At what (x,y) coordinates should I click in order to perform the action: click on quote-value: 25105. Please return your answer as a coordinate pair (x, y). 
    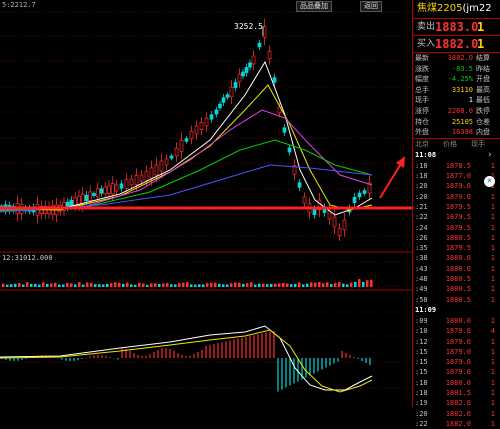
    Looking at the image, I should click on (462, 121).